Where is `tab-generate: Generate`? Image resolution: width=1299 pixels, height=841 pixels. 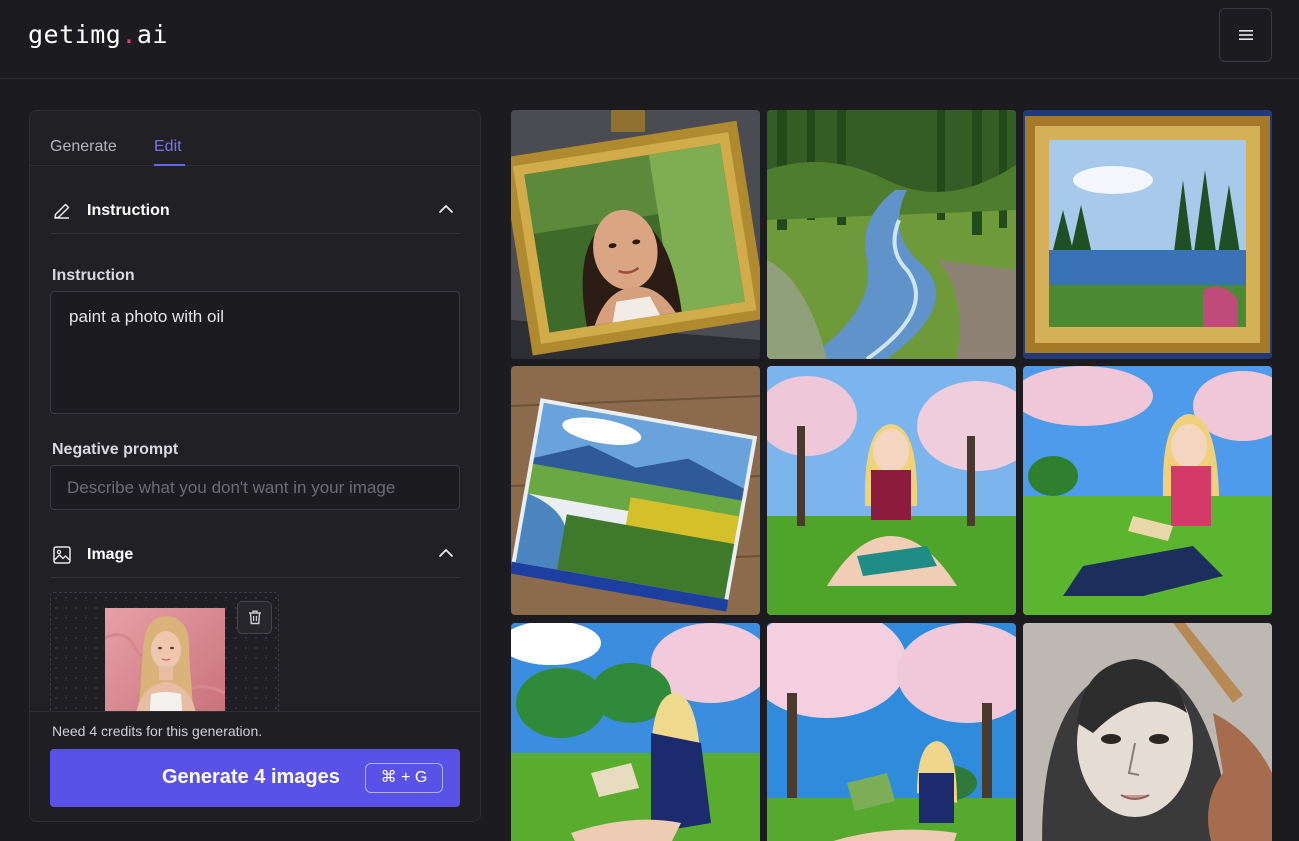
tab-generate: Generate is located at coordinates (83, 147).